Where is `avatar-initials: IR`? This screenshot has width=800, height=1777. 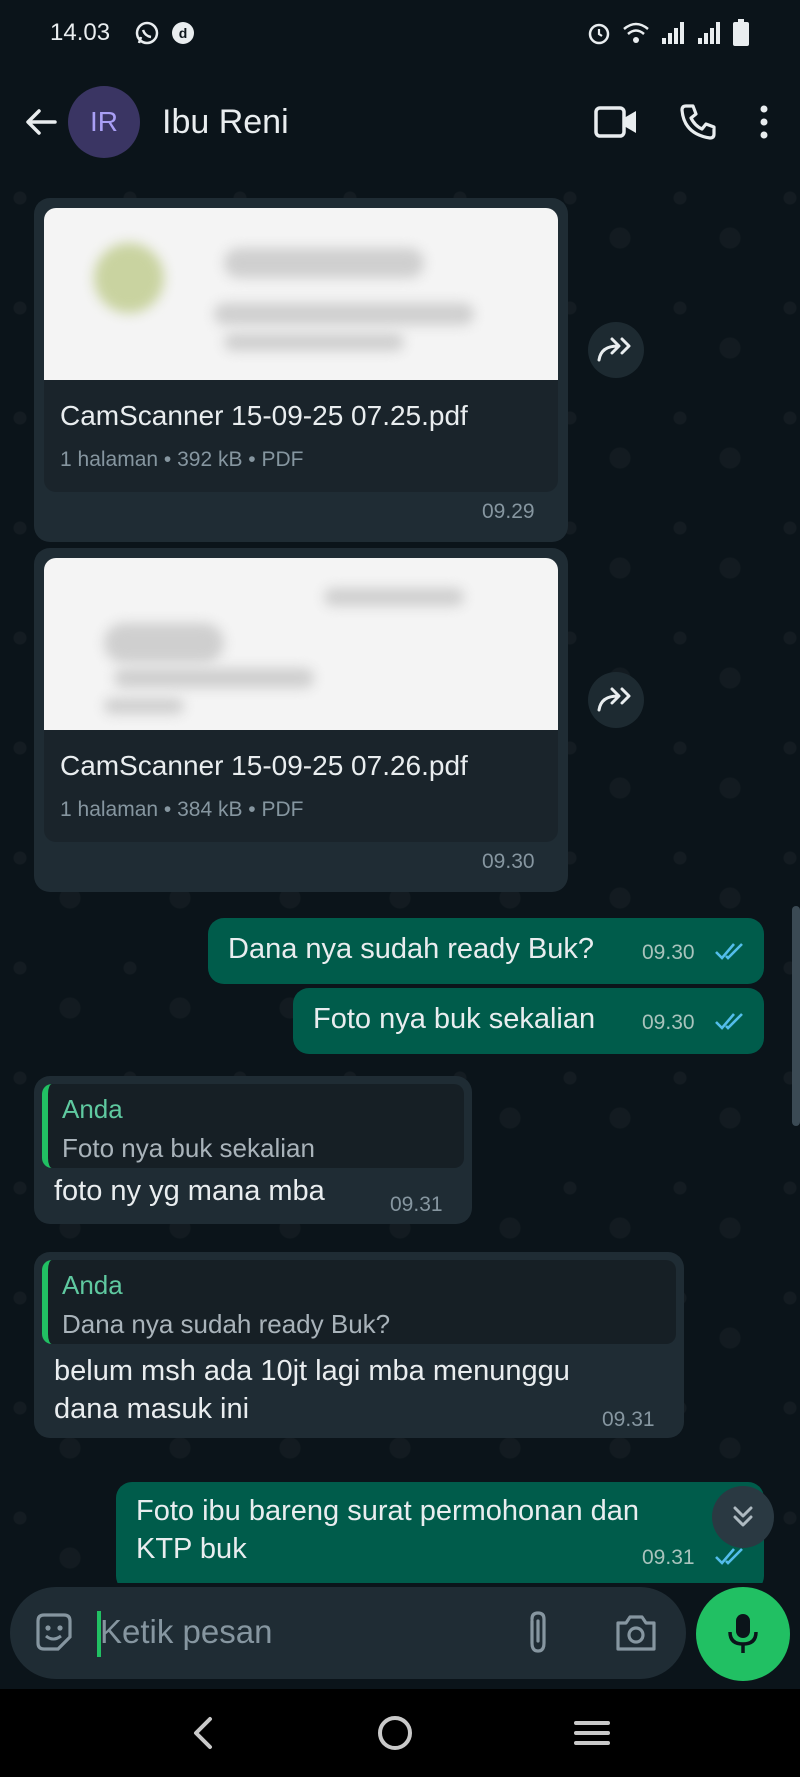
avatar-initials: IR is located at coordinates (104, 121).